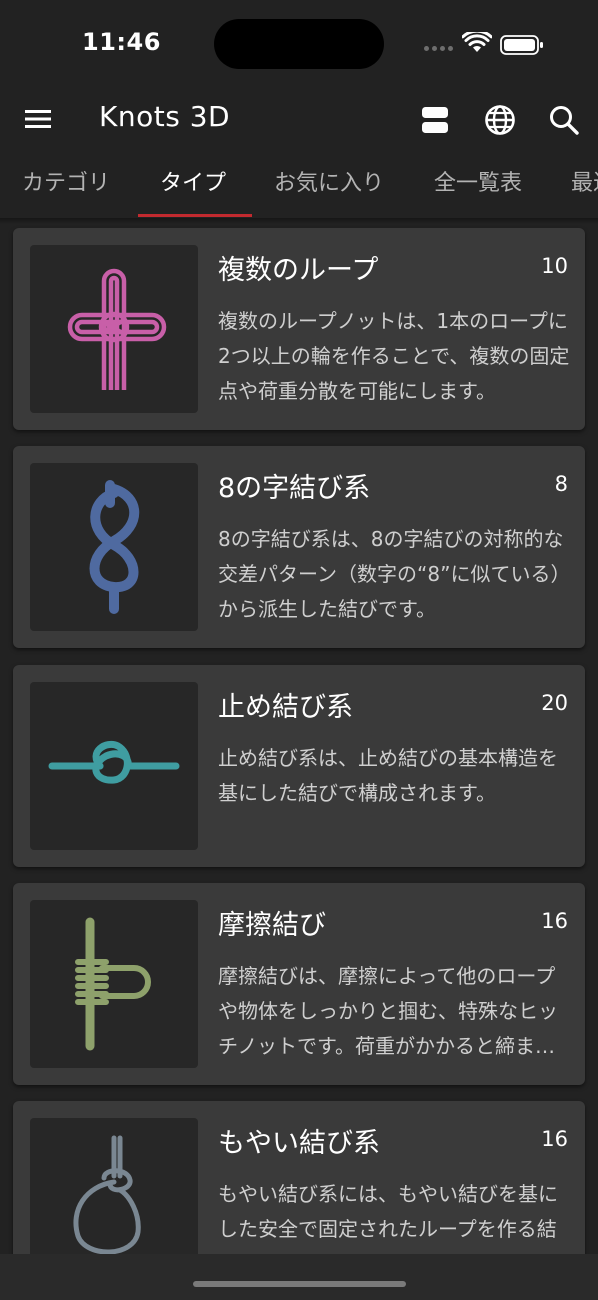 The width and height of the screenshot is (598, 1300). Describe the element at coordinates (299, 1284) in the screenshot. I see `home-indicator` at that location.